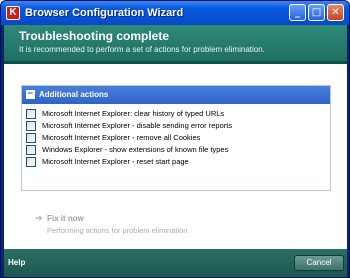 The image size is (350, 278). I want to click on fix-it-now-title: Fix it now, so click(65, 218).